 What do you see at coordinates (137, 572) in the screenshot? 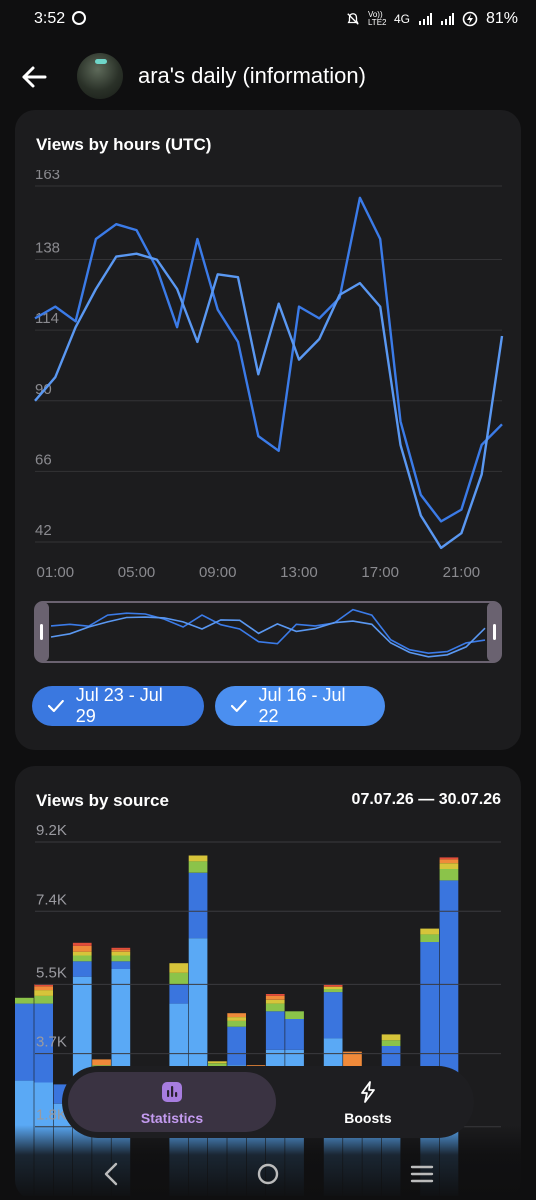
I see `x-tick-label: 05:00` at bounding box center [137, 572].